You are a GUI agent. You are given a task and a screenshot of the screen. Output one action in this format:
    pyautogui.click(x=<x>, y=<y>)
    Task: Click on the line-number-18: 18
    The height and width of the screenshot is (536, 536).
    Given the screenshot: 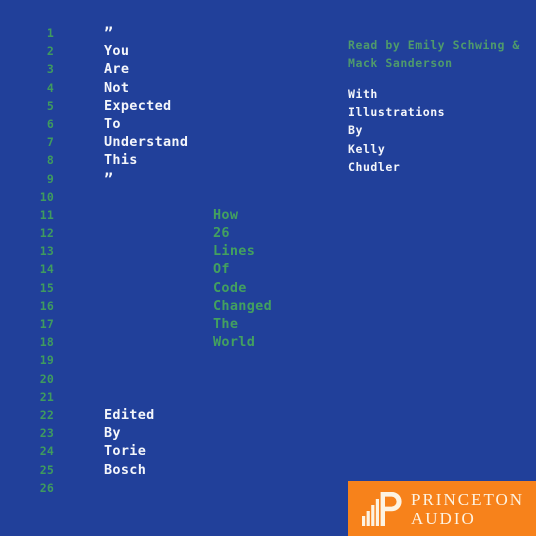 What is the action you would take?
    pyautogui.click(x=46, y=342)
    